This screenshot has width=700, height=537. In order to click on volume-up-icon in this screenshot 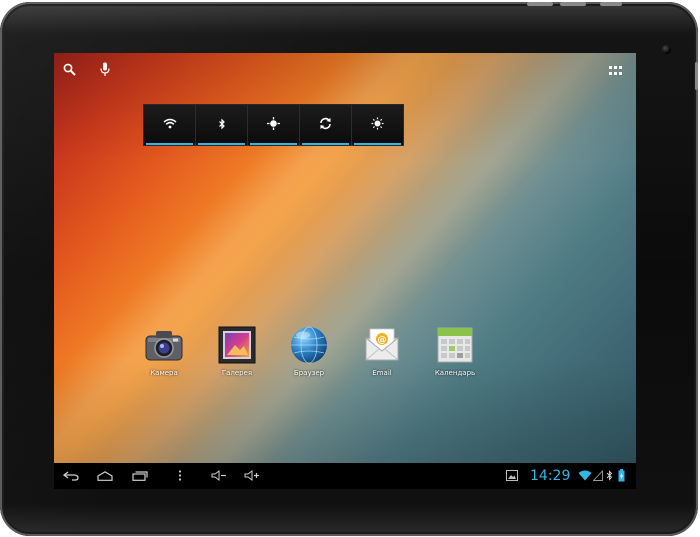, I will do `click(252, 477)`.